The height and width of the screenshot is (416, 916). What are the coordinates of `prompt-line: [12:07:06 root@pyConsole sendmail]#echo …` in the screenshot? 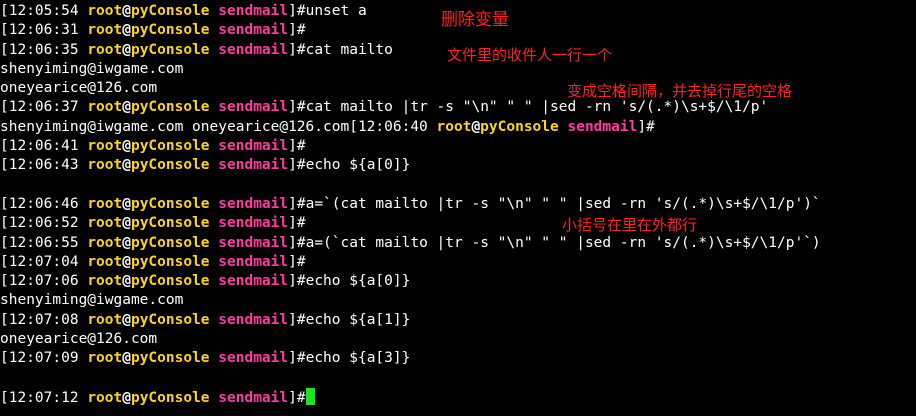 It's located at (458, 281).